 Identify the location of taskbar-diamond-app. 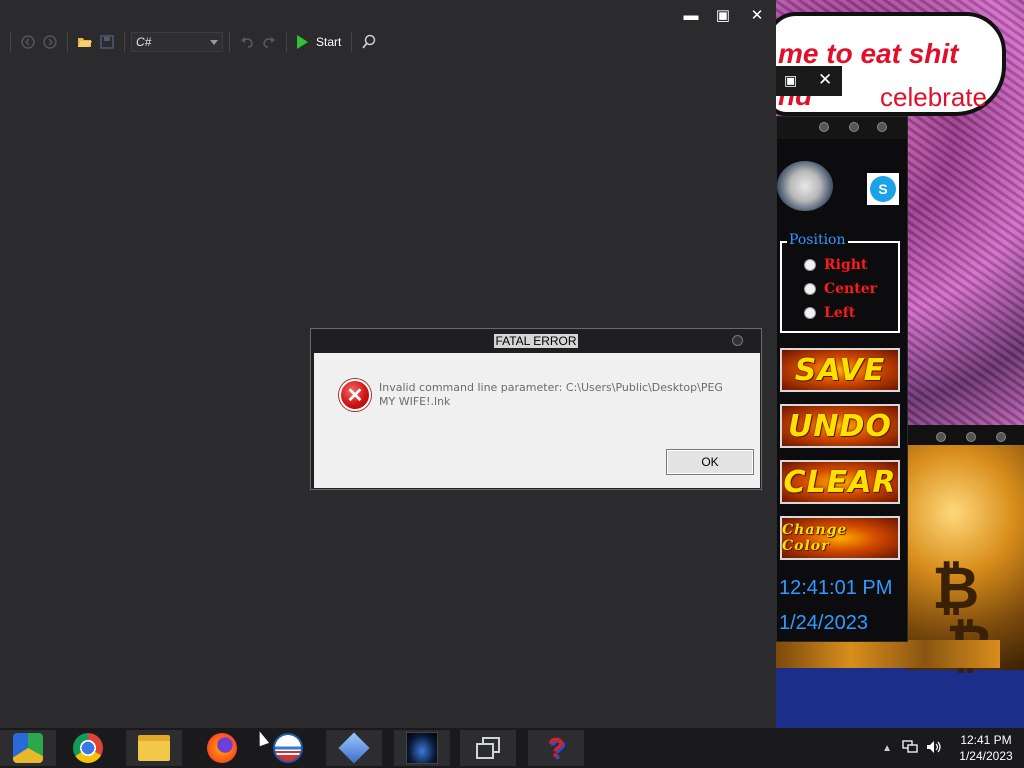
(354, 748).